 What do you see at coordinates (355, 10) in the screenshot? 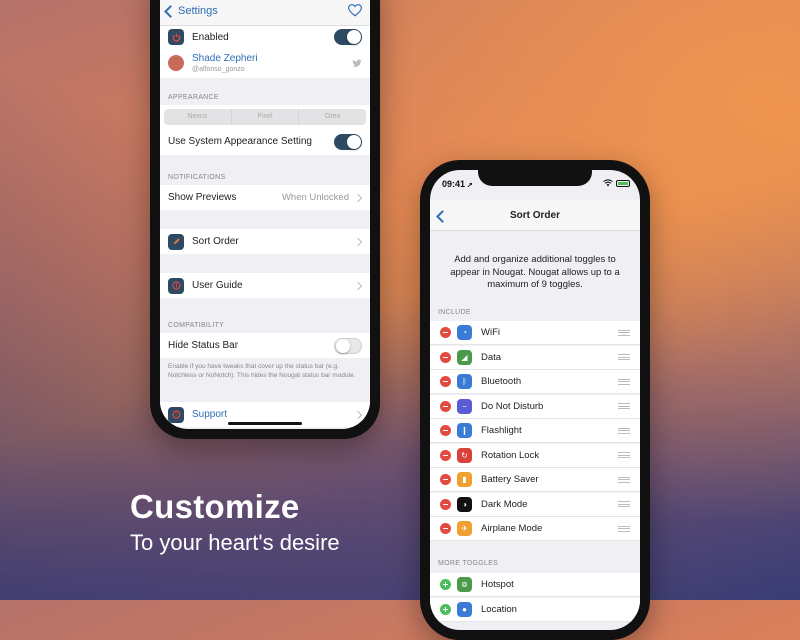
I see `heart-icon` at bounding box center [355, 10].